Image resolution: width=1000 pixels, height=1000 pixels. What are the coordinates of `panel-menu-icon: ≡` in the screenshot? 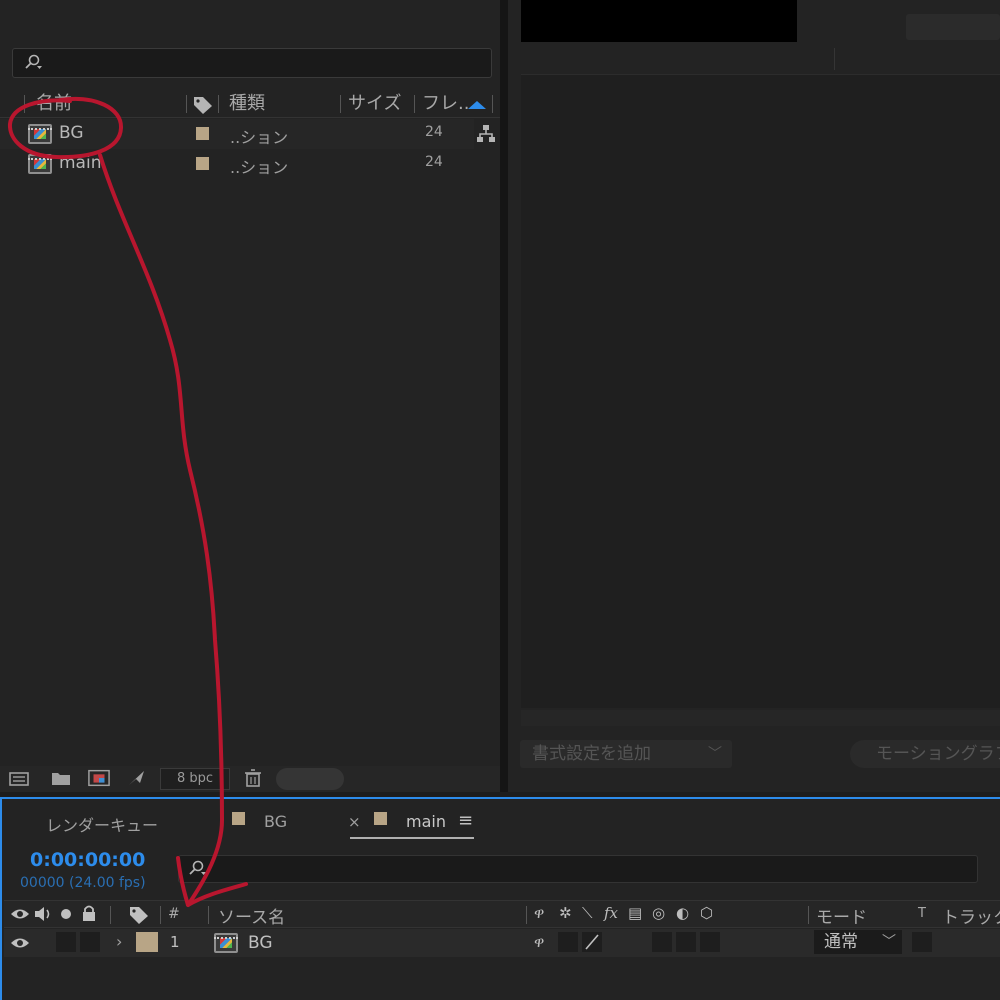 It's located at (465, 820).